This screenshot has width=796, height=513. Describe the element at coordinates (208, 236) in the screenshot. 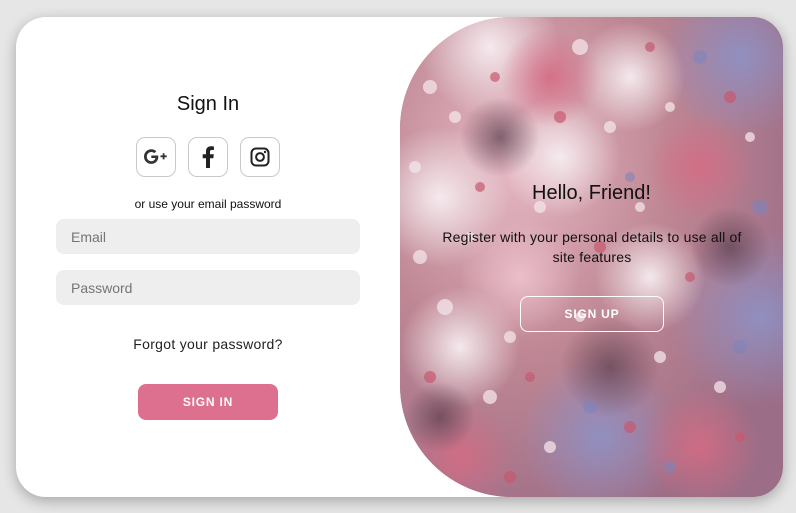

I see `email-field` at that location.